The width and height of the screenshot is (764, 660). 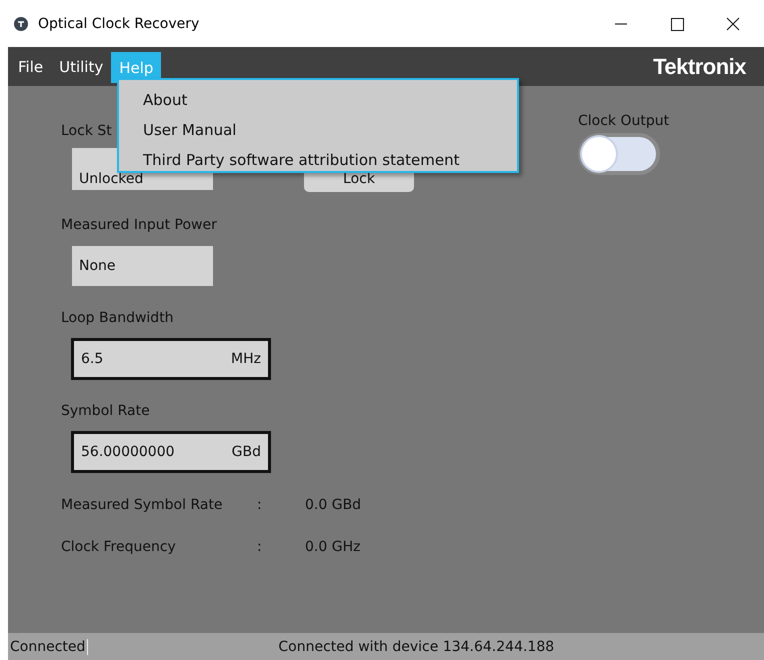 What do you see at coordinates (142, 266) in the screenshot?
I see `input-power-field: None` at bounding box center [142, 266].